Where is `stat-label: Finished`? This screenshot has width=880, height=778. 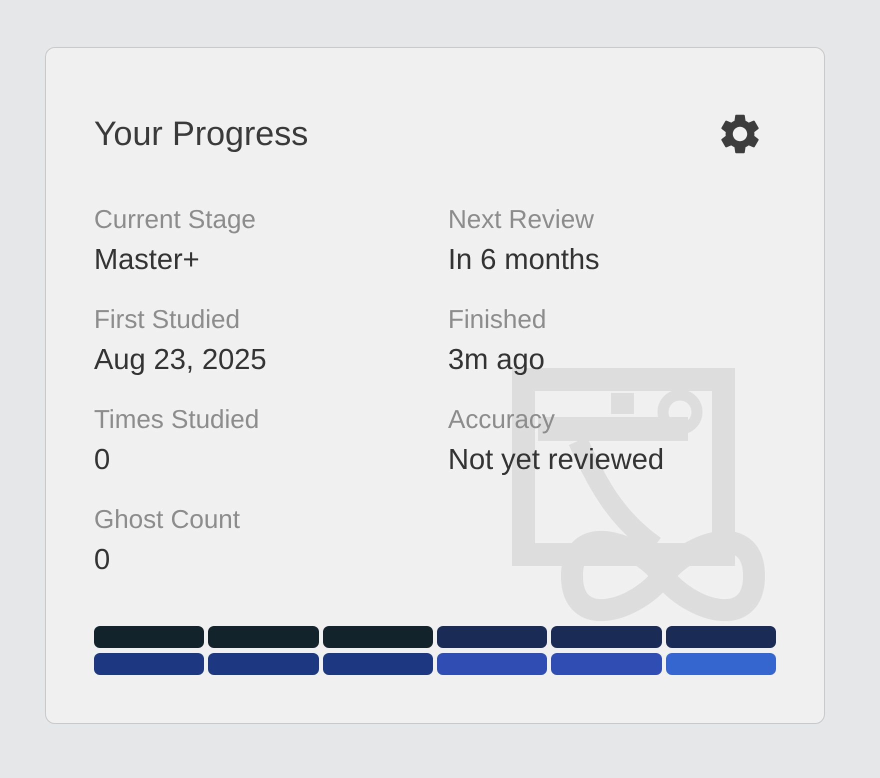 stat-label: Finished is located at coordinates (497, 319).